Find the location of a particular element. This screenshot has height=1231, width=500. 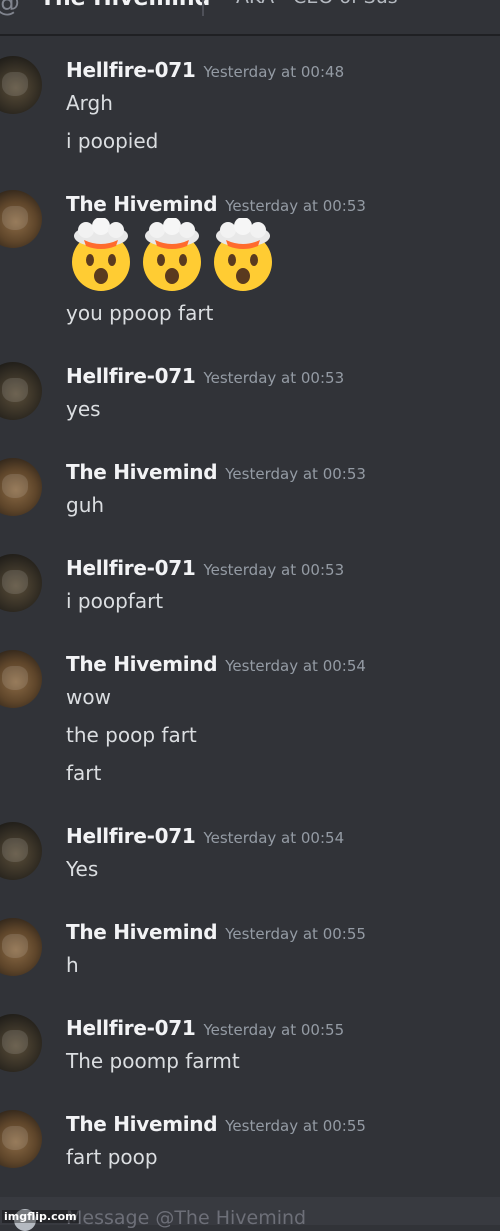

message-text: The poomp farmt is located at coordinates (153, 1061).